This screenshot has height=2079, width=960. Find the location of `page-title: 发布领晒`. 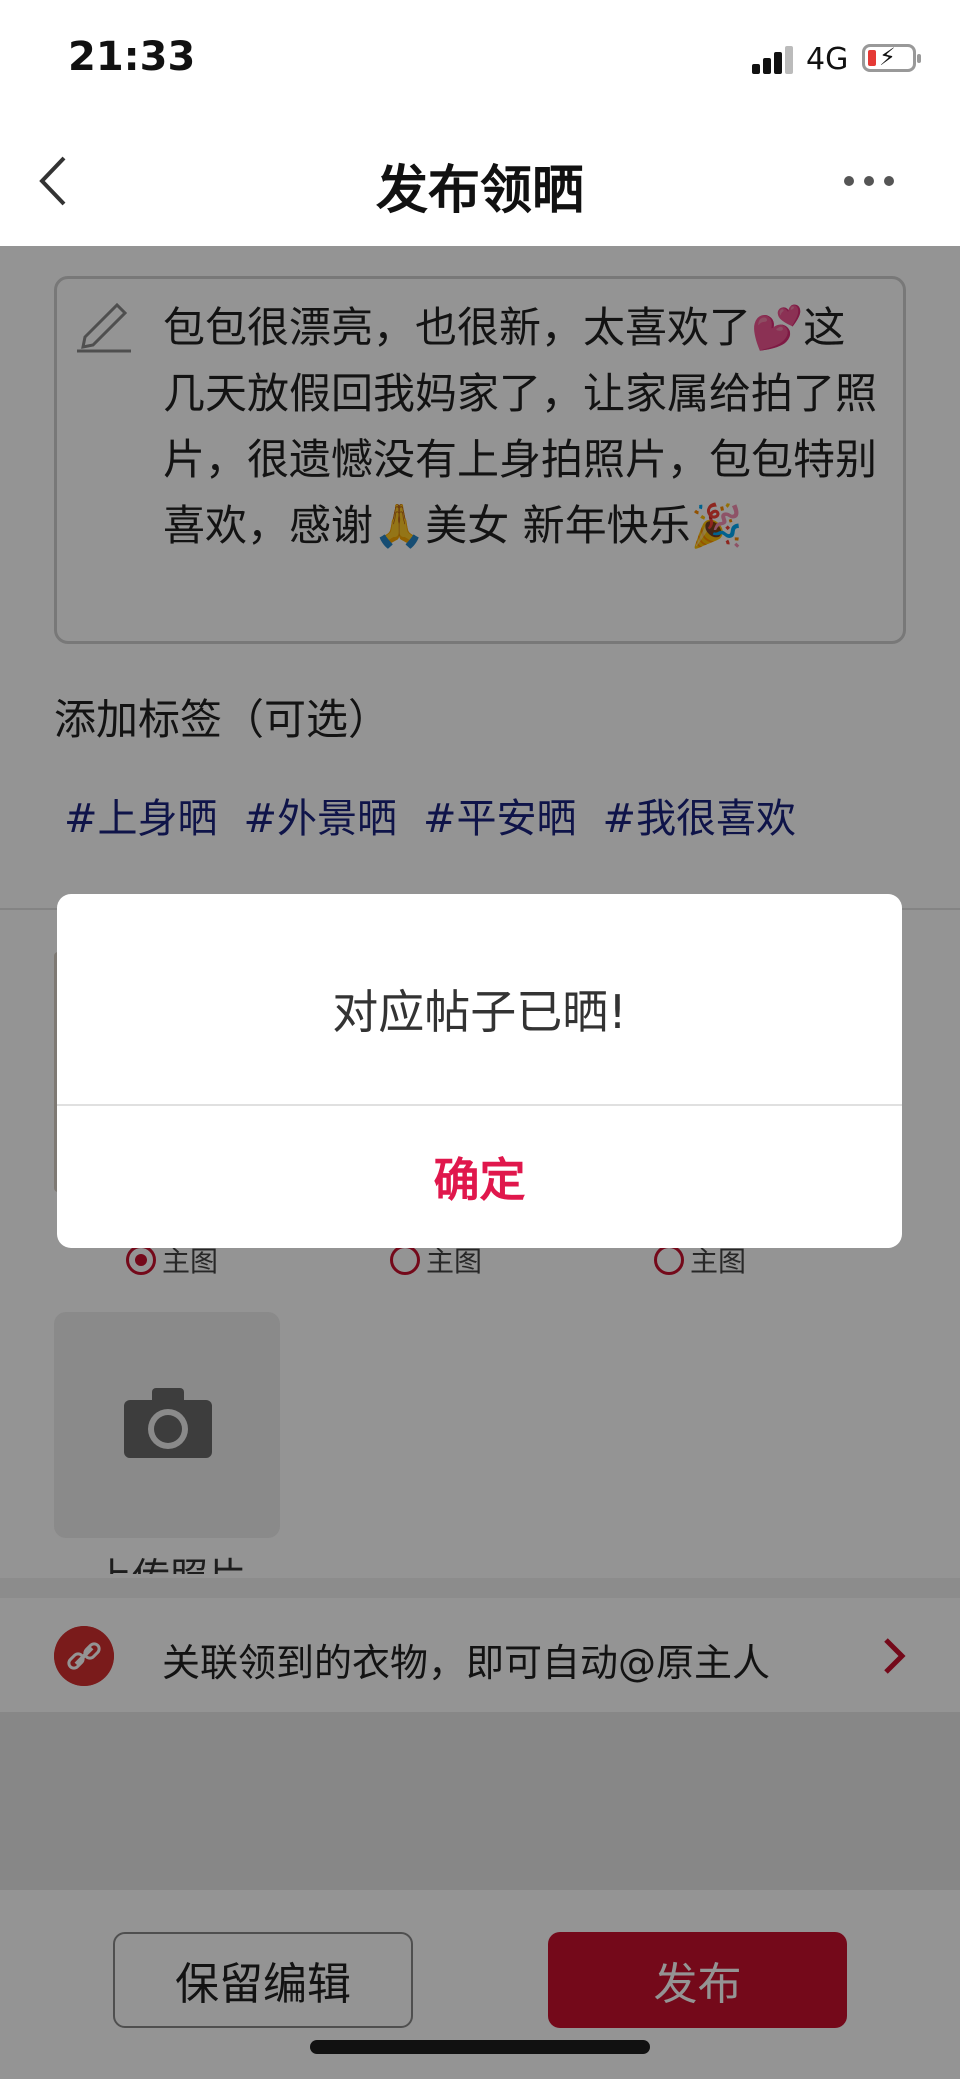

page-title: 发布领晒 is located at coordinates (479, 191).